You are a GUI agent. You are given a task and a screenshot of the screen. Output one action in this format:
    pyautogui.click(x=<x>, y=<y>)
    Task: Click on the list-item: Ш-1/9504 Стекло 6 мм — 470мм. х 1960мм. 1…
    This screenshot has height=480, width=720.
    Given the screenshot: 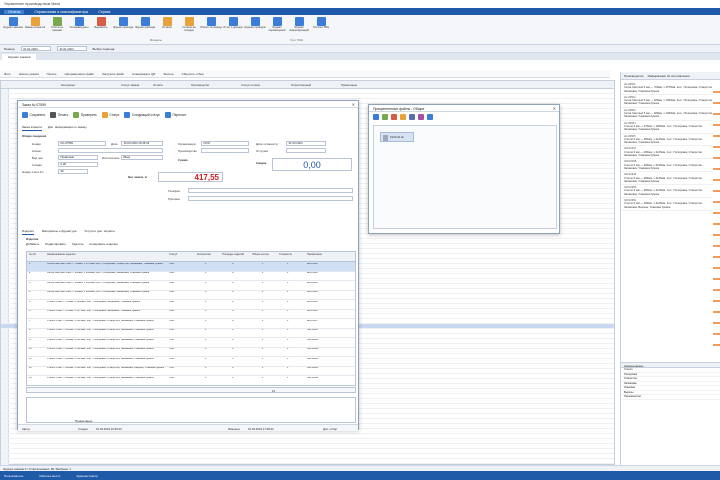 What is the action you would take?
    pyautogui.click(x=668, y=127)
    